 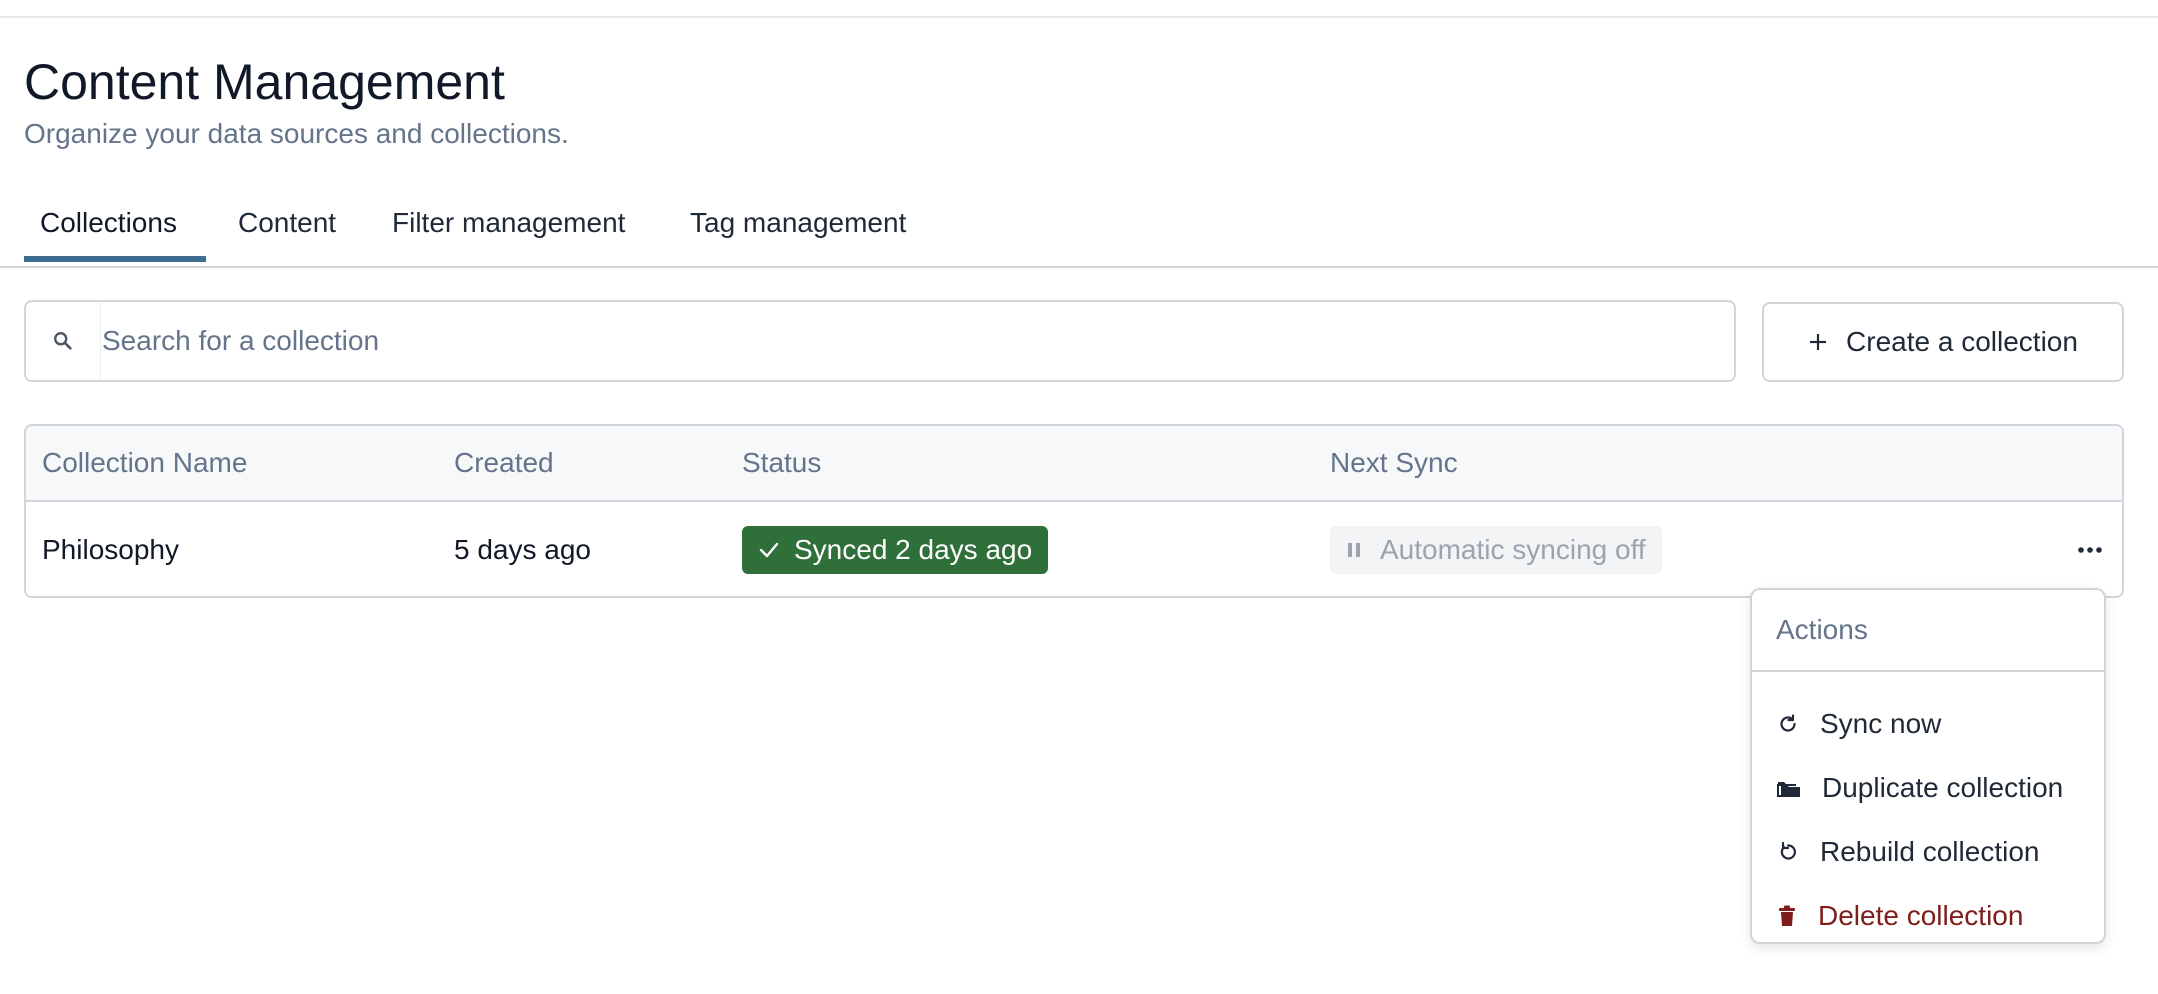 I want to click on trash-icon, so click(x=1787, y=916).